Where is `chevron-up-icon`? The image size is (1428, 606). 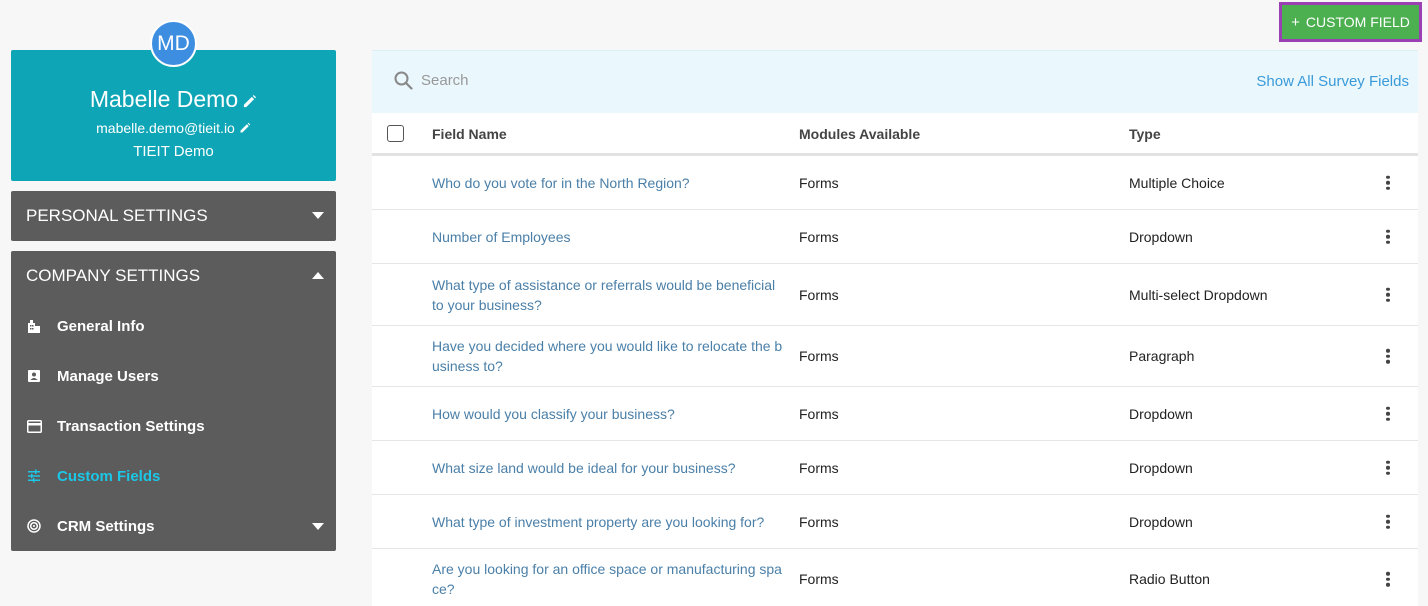
chevron-up-icon is located at coordinates (318, 275).